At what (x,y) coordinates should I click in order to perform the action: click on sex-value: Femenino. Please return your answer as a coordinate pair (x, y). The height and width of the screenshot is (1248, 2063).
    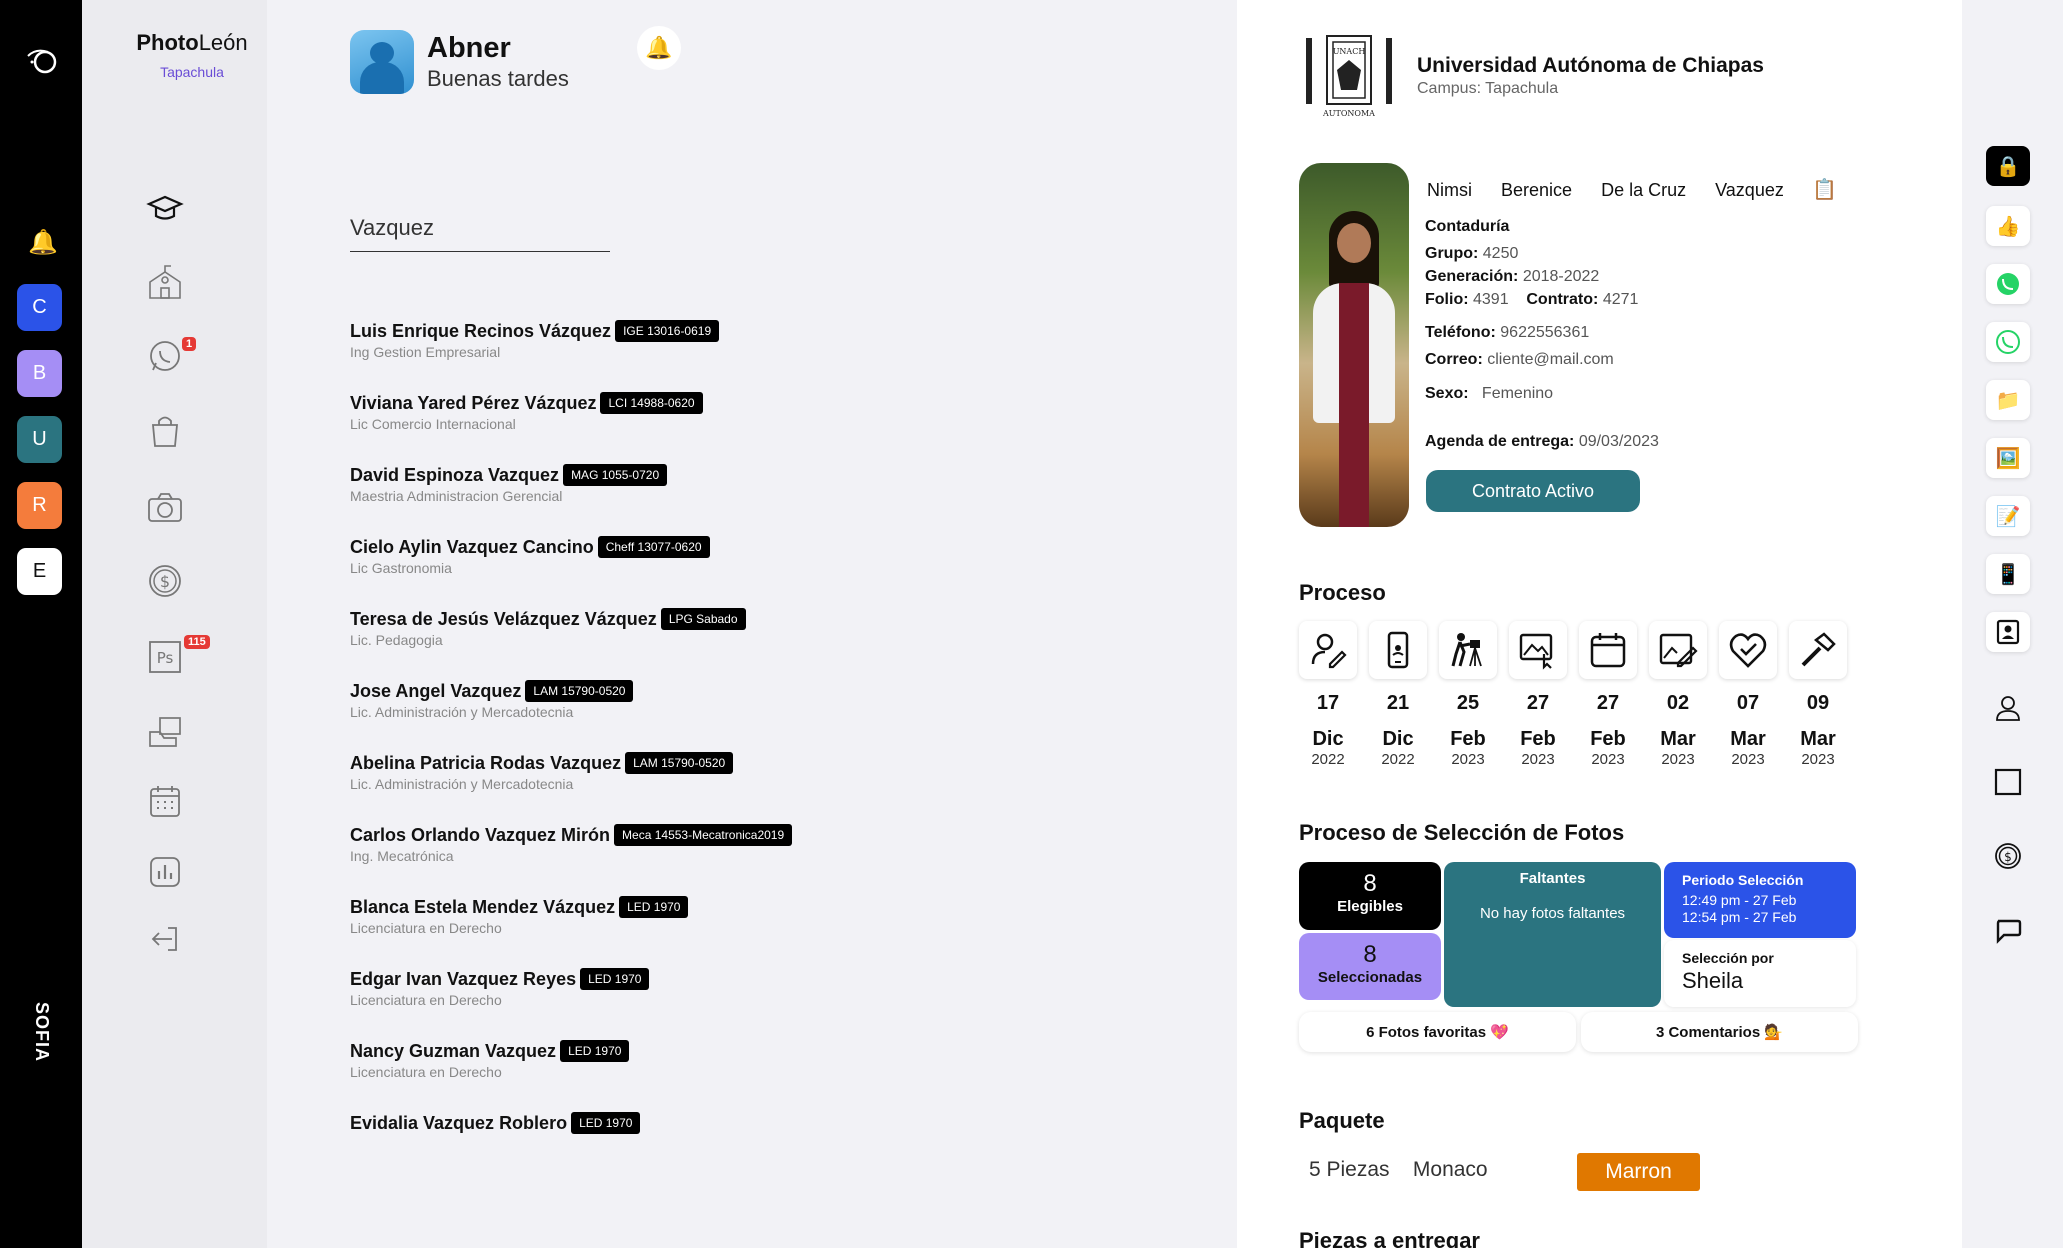
    Looking at the image, I should click on (1517, 393).